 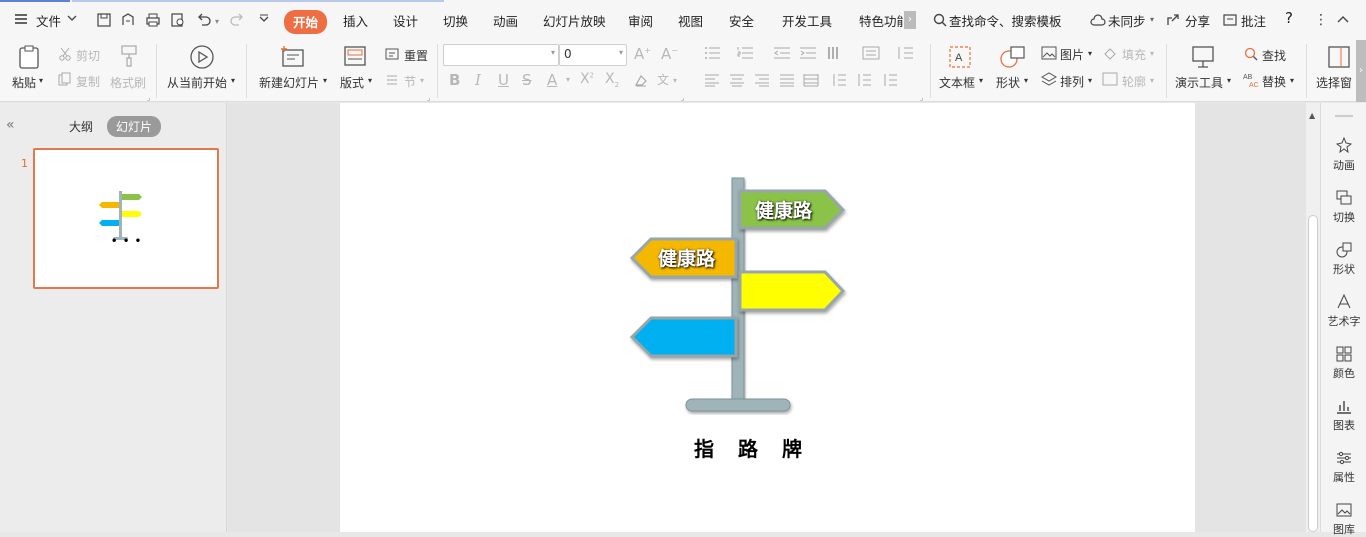 What do you see at coordinates (783, 209) in the screenshot?
I see `sign-green-label: 健康路` at bounding box center [783, 209].